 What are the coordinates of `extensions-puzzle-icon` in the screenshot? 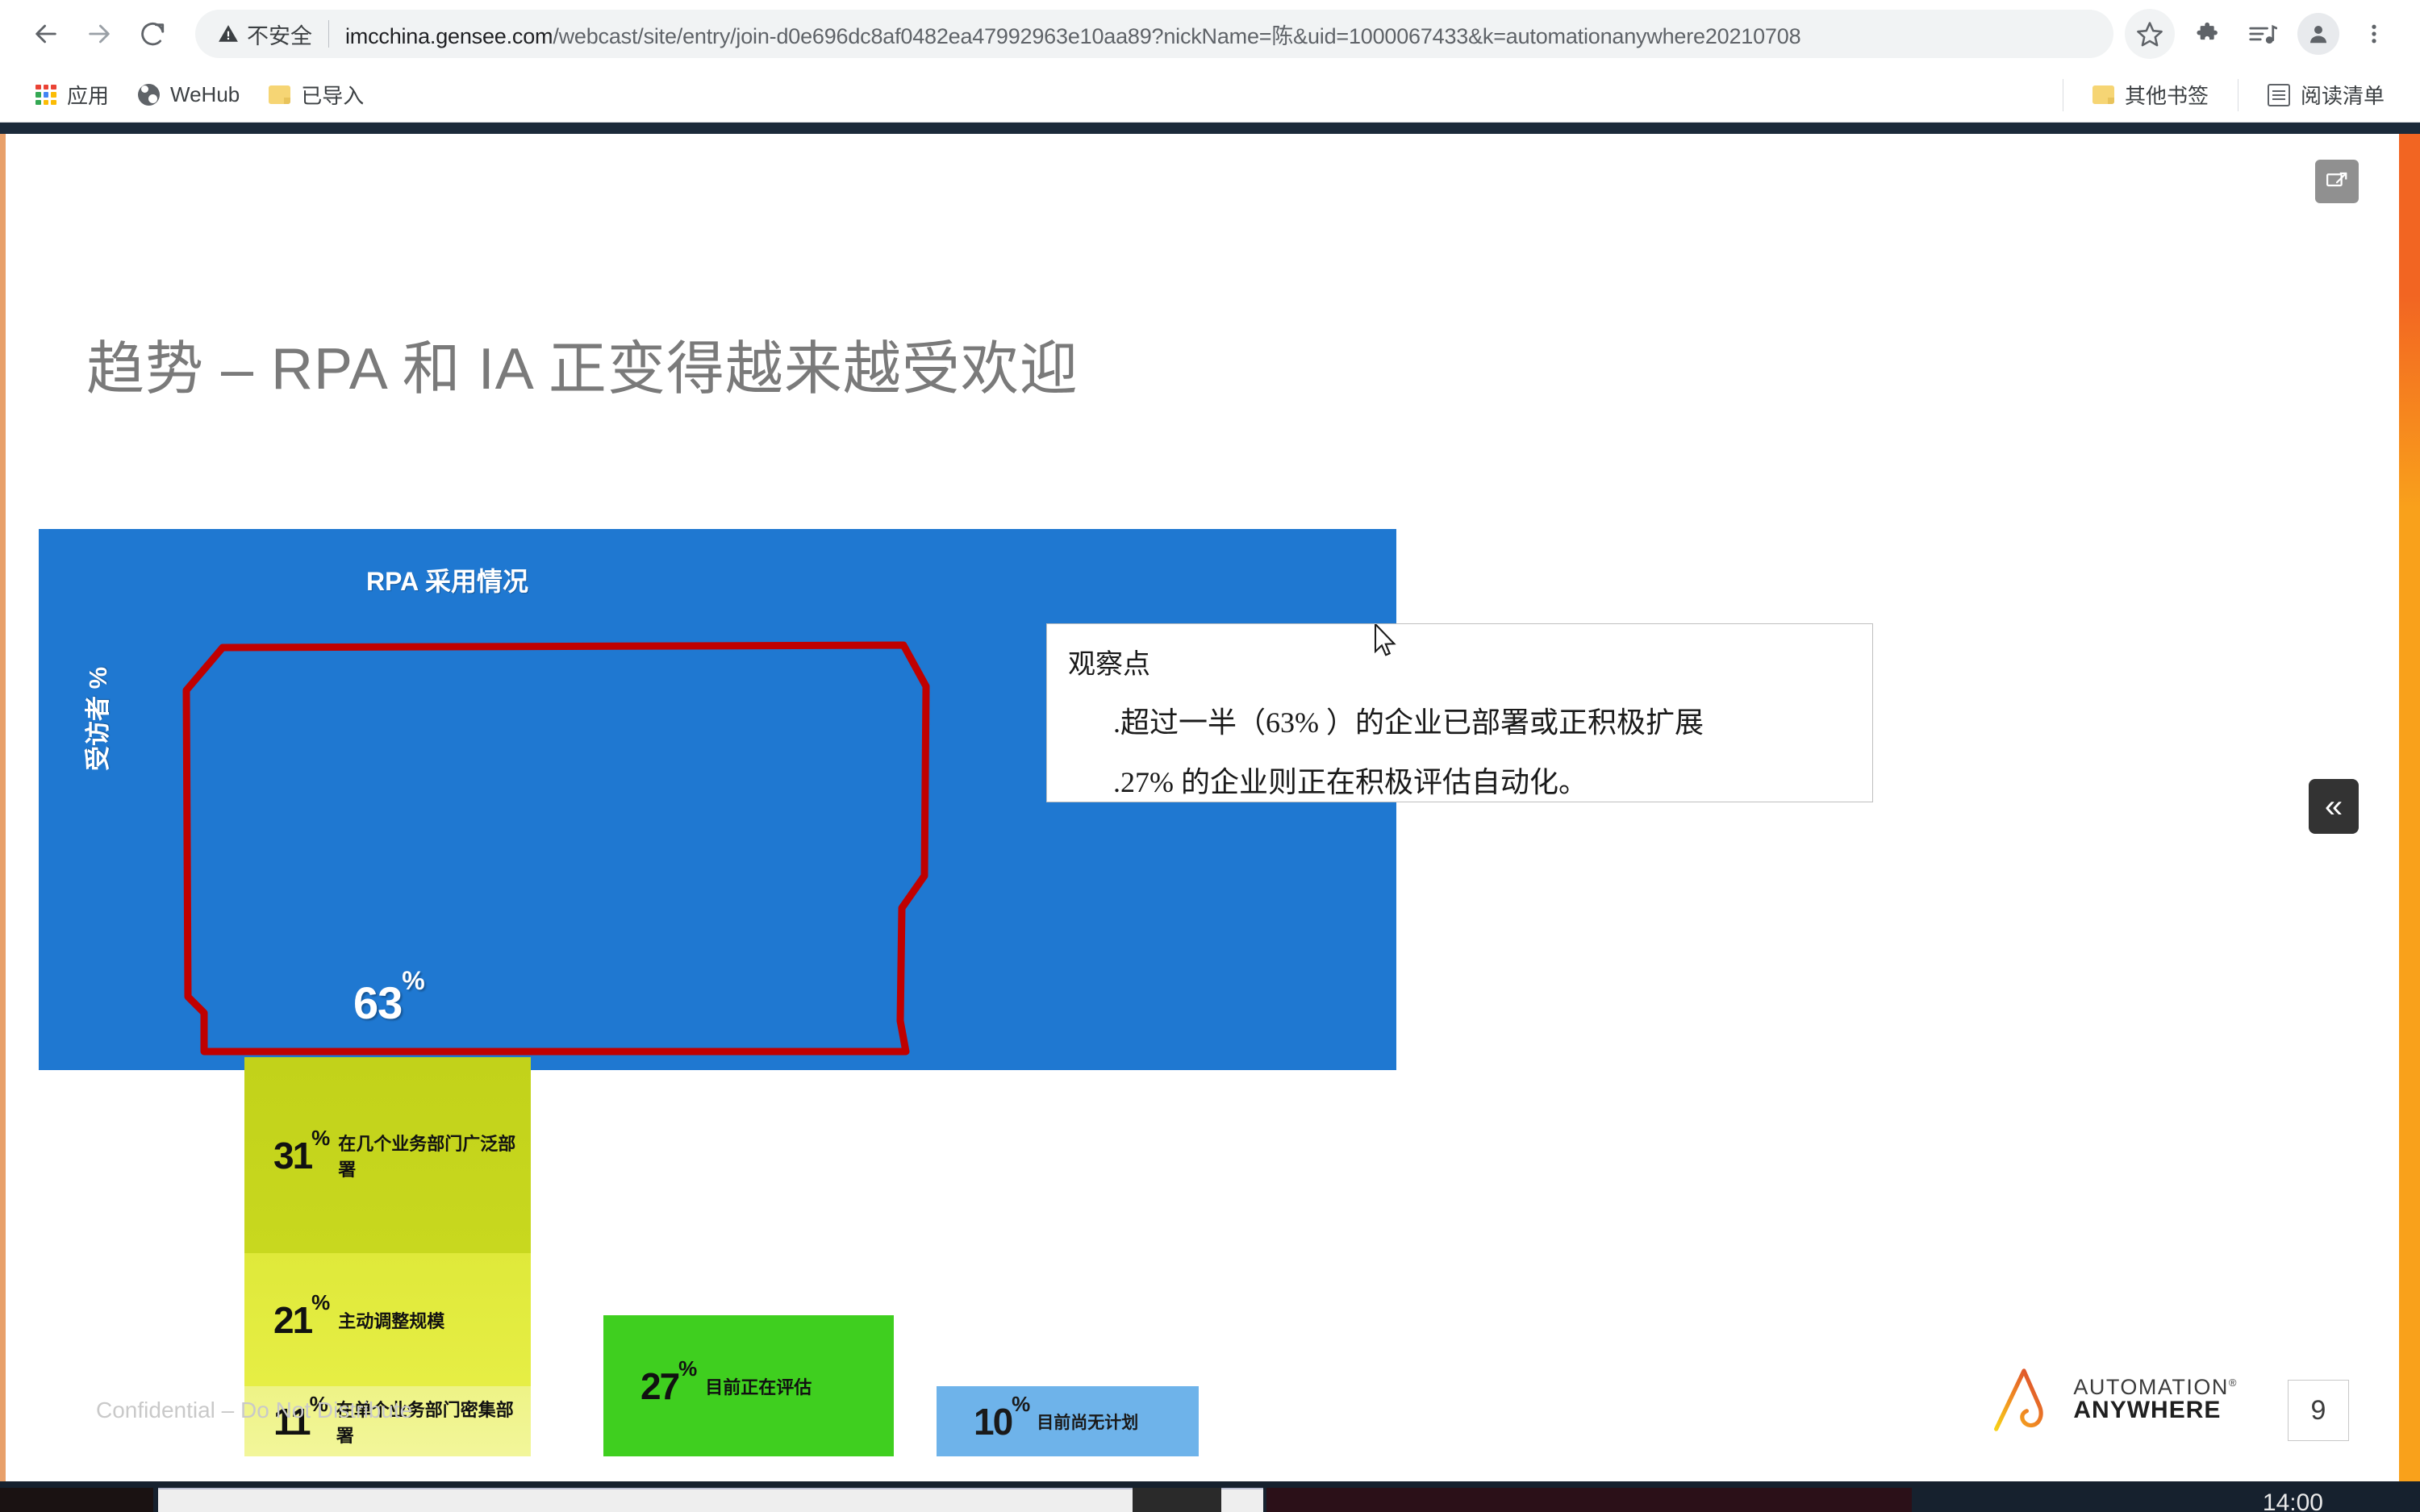 It's located at (2209, 34).